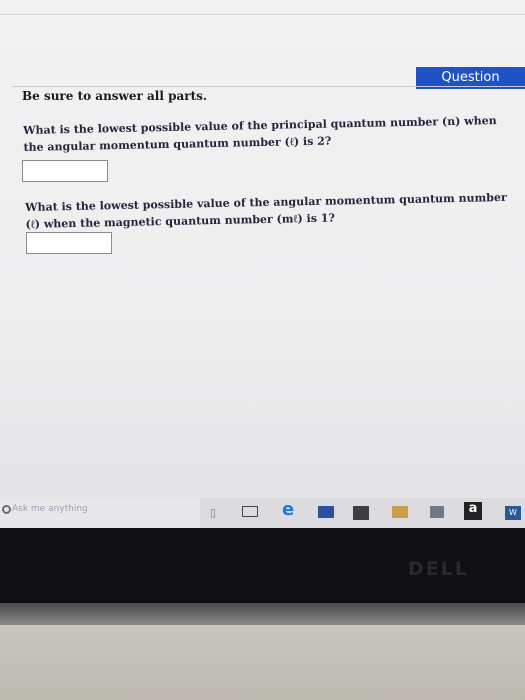 The width and height of the screenshot is (525, 700). I want to click on edge-icon: e, so click(288, 510).